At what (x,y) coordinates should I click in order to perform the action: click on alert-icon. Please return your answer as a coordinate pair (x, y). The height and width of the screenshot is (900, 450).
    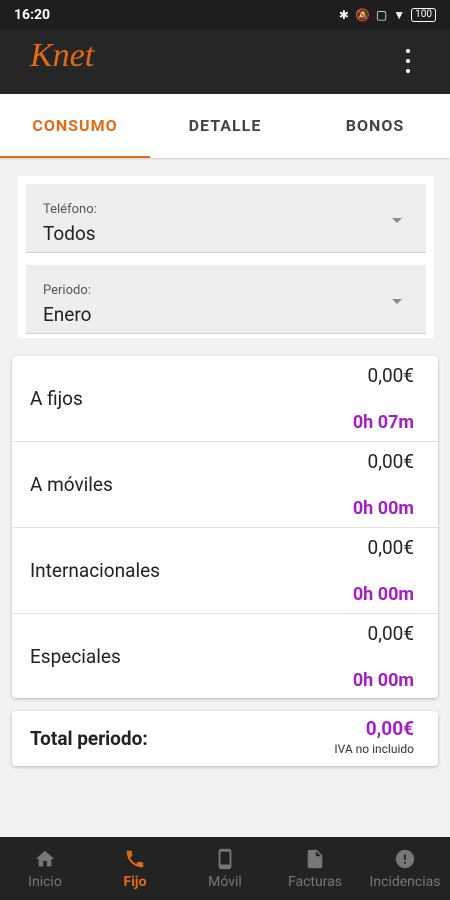
    Looking at the image, I should click on (405, 858).